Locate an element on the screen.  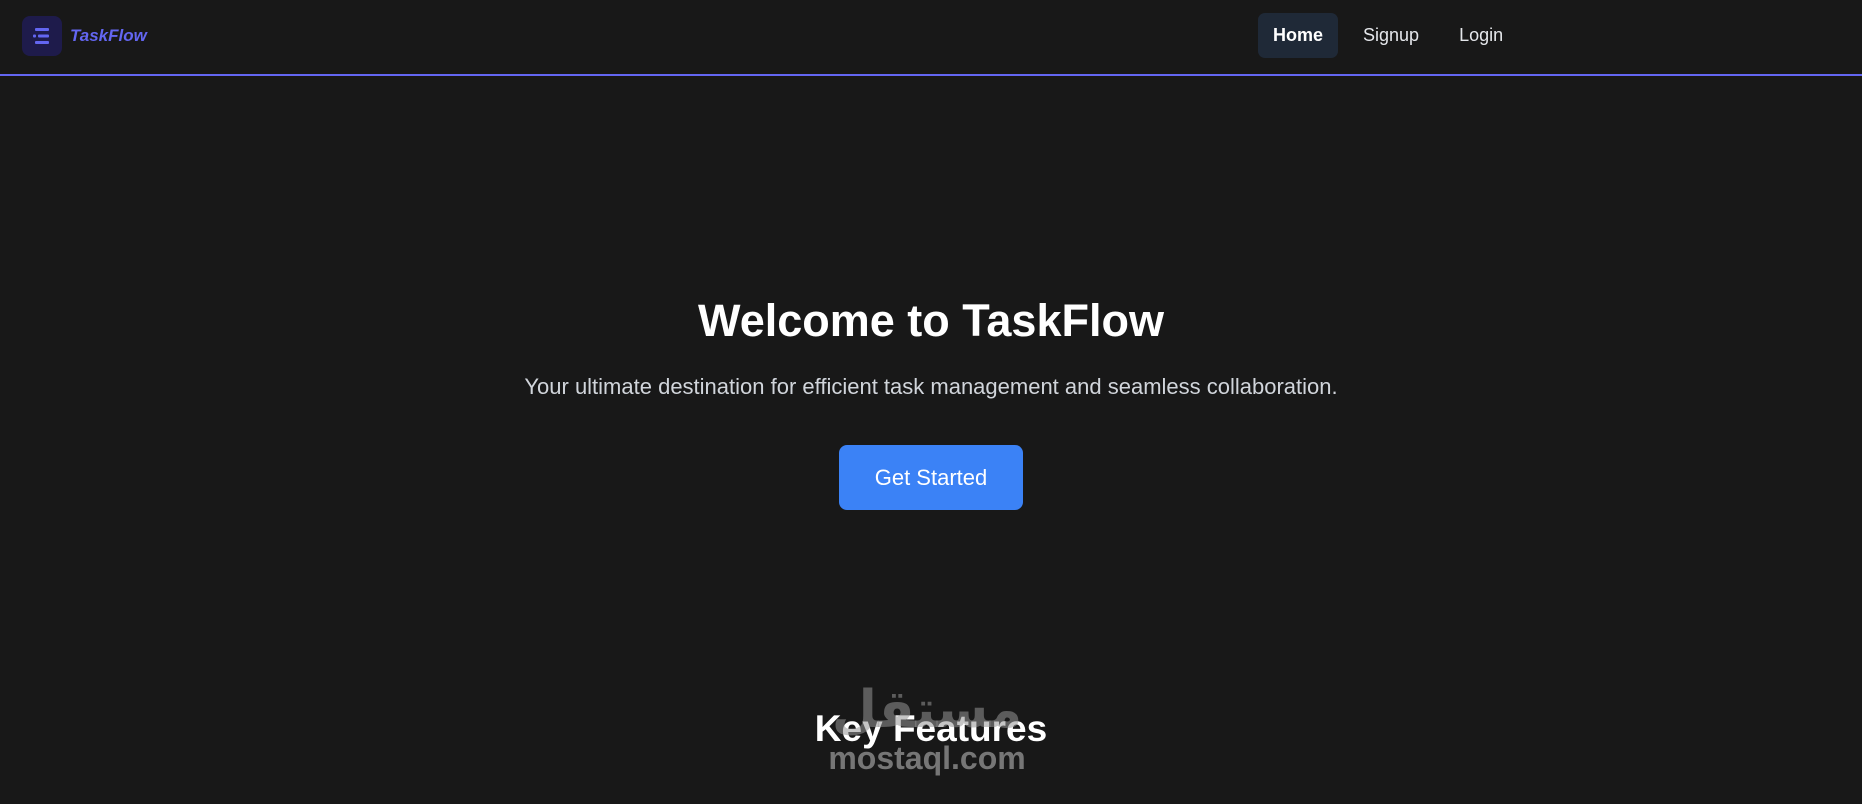
nav-login-link: Login is located at coordinates (1481, 35).